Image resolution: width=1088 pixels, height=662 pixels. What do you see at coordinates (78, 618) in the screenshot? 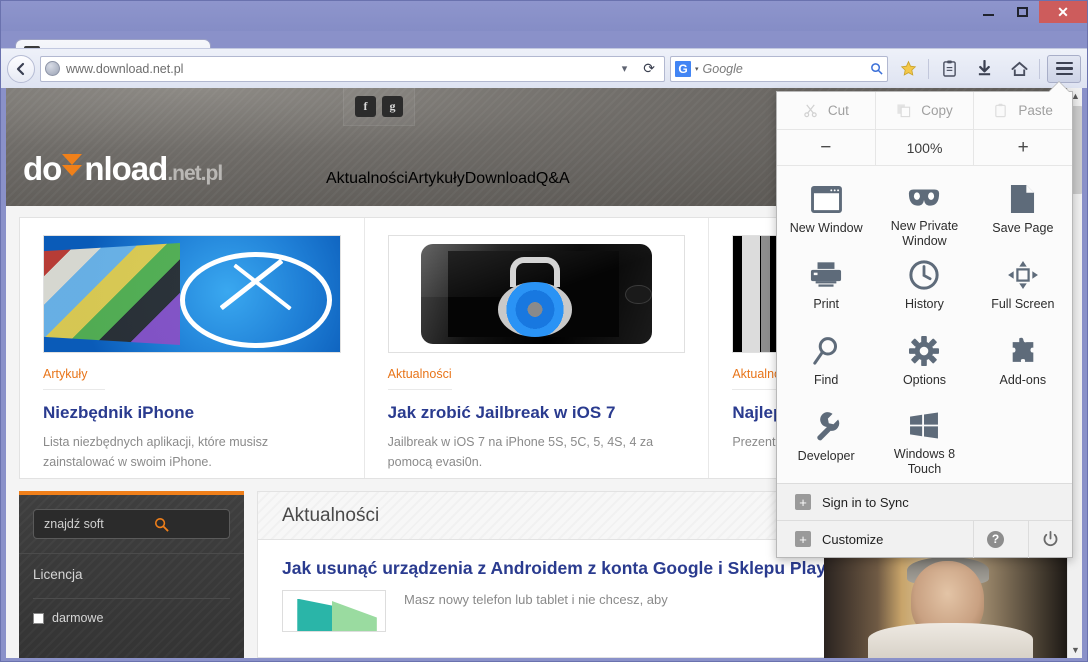
I see `filter-option-label: darmowe` at bounding box center [78, 618].